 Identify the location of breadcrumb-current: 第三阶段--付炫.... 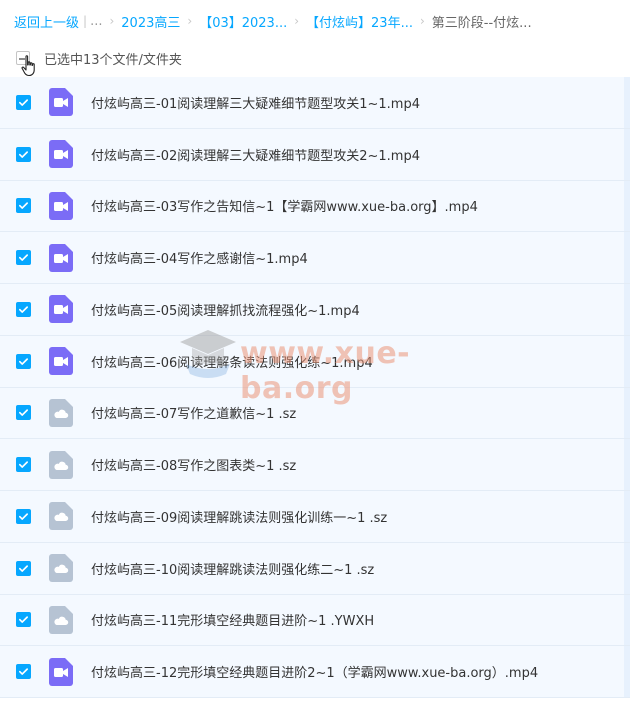
(481, 23).